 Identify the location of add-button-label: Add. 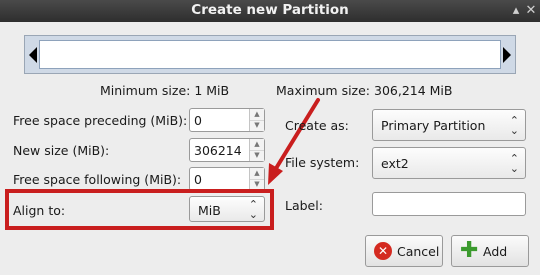
(495, 251).